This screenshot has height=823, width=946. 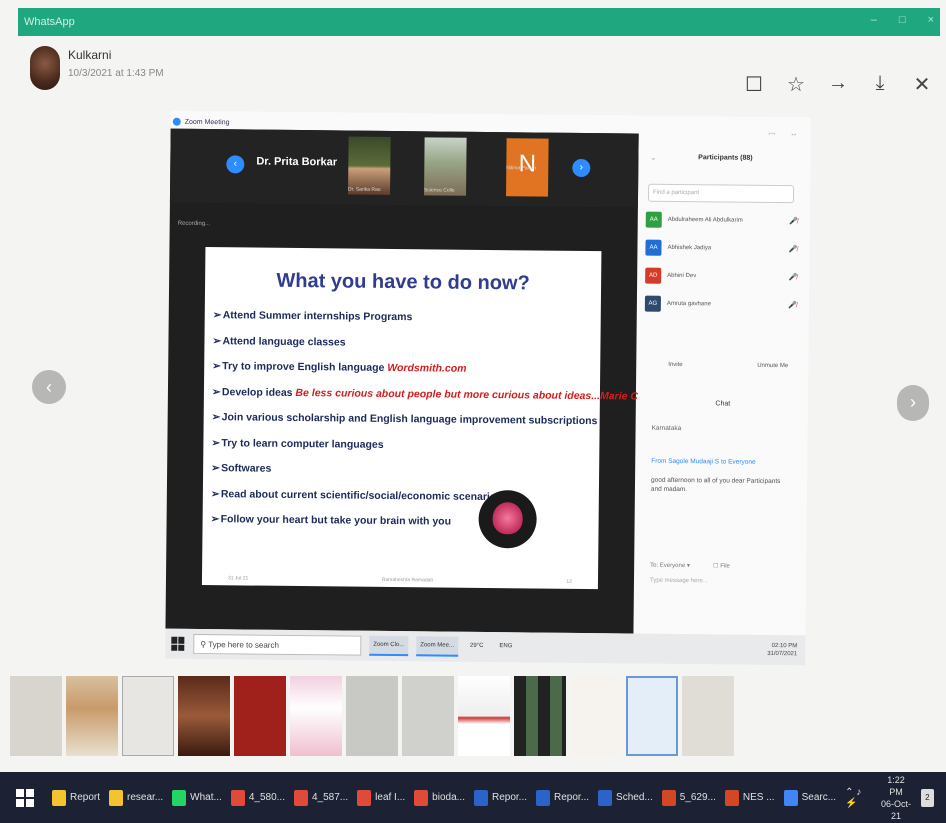 What do you see at coordinates (913, 403) in the screenshot?
I see `next-media-button: ›` at bounding box center [913, 403].